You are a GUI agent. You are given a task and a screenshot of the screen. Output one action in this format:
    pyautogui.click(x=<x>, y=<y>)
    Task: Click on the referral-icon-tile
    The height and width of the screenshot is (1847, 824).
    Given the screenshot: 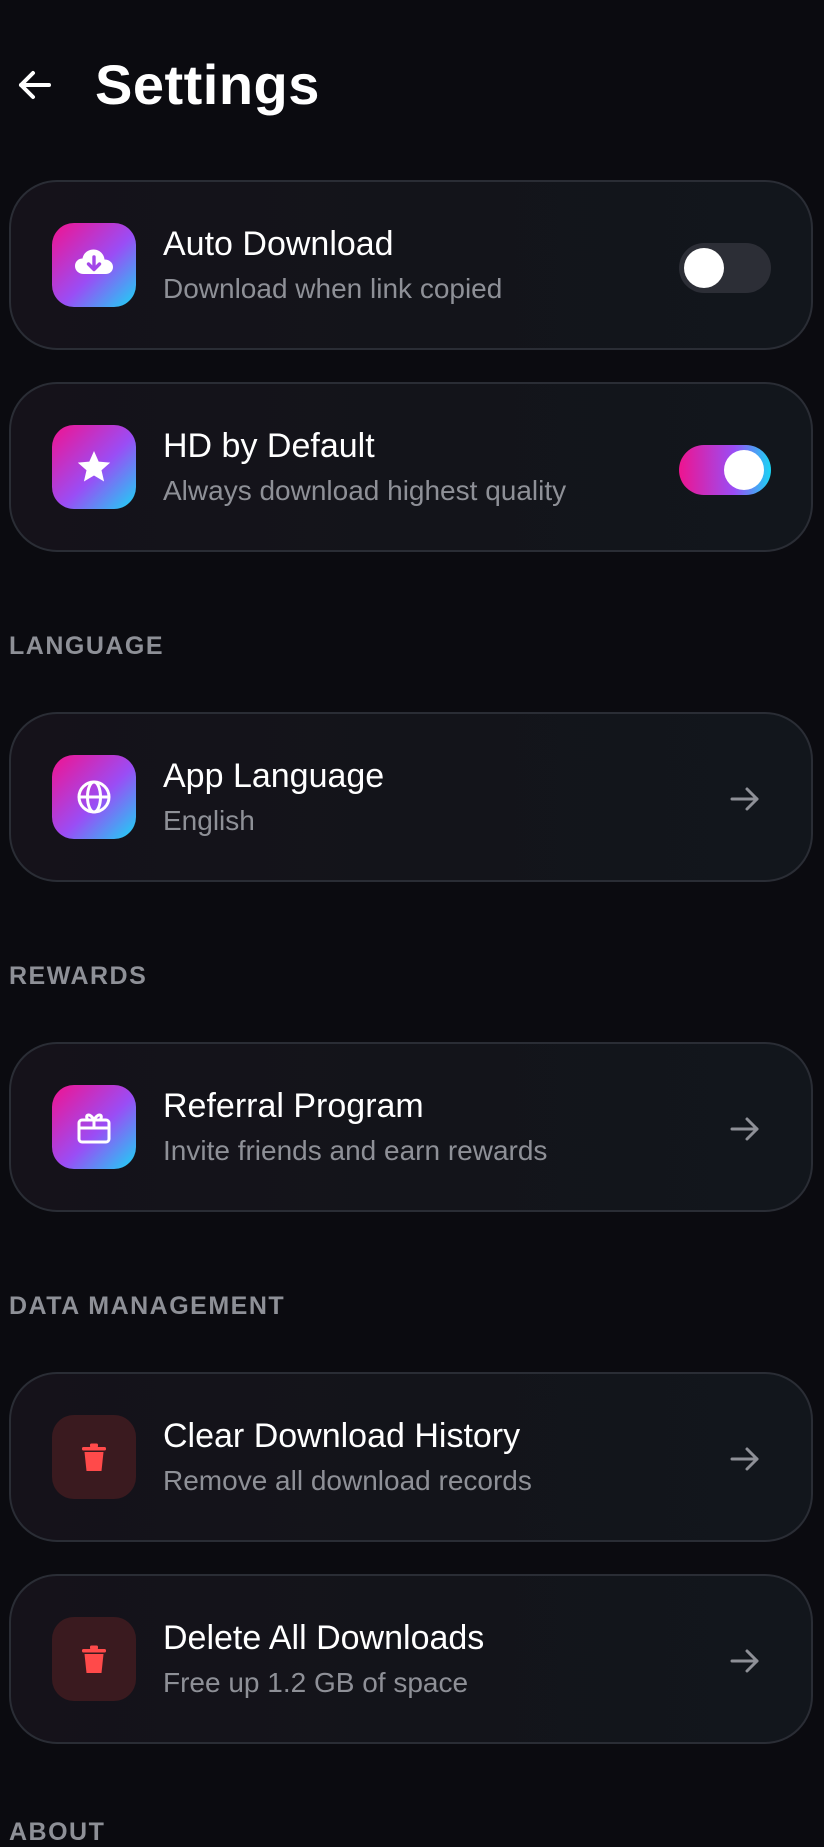 What is the action you would take?
    pyautogui.click(x=94, y=1127)
    